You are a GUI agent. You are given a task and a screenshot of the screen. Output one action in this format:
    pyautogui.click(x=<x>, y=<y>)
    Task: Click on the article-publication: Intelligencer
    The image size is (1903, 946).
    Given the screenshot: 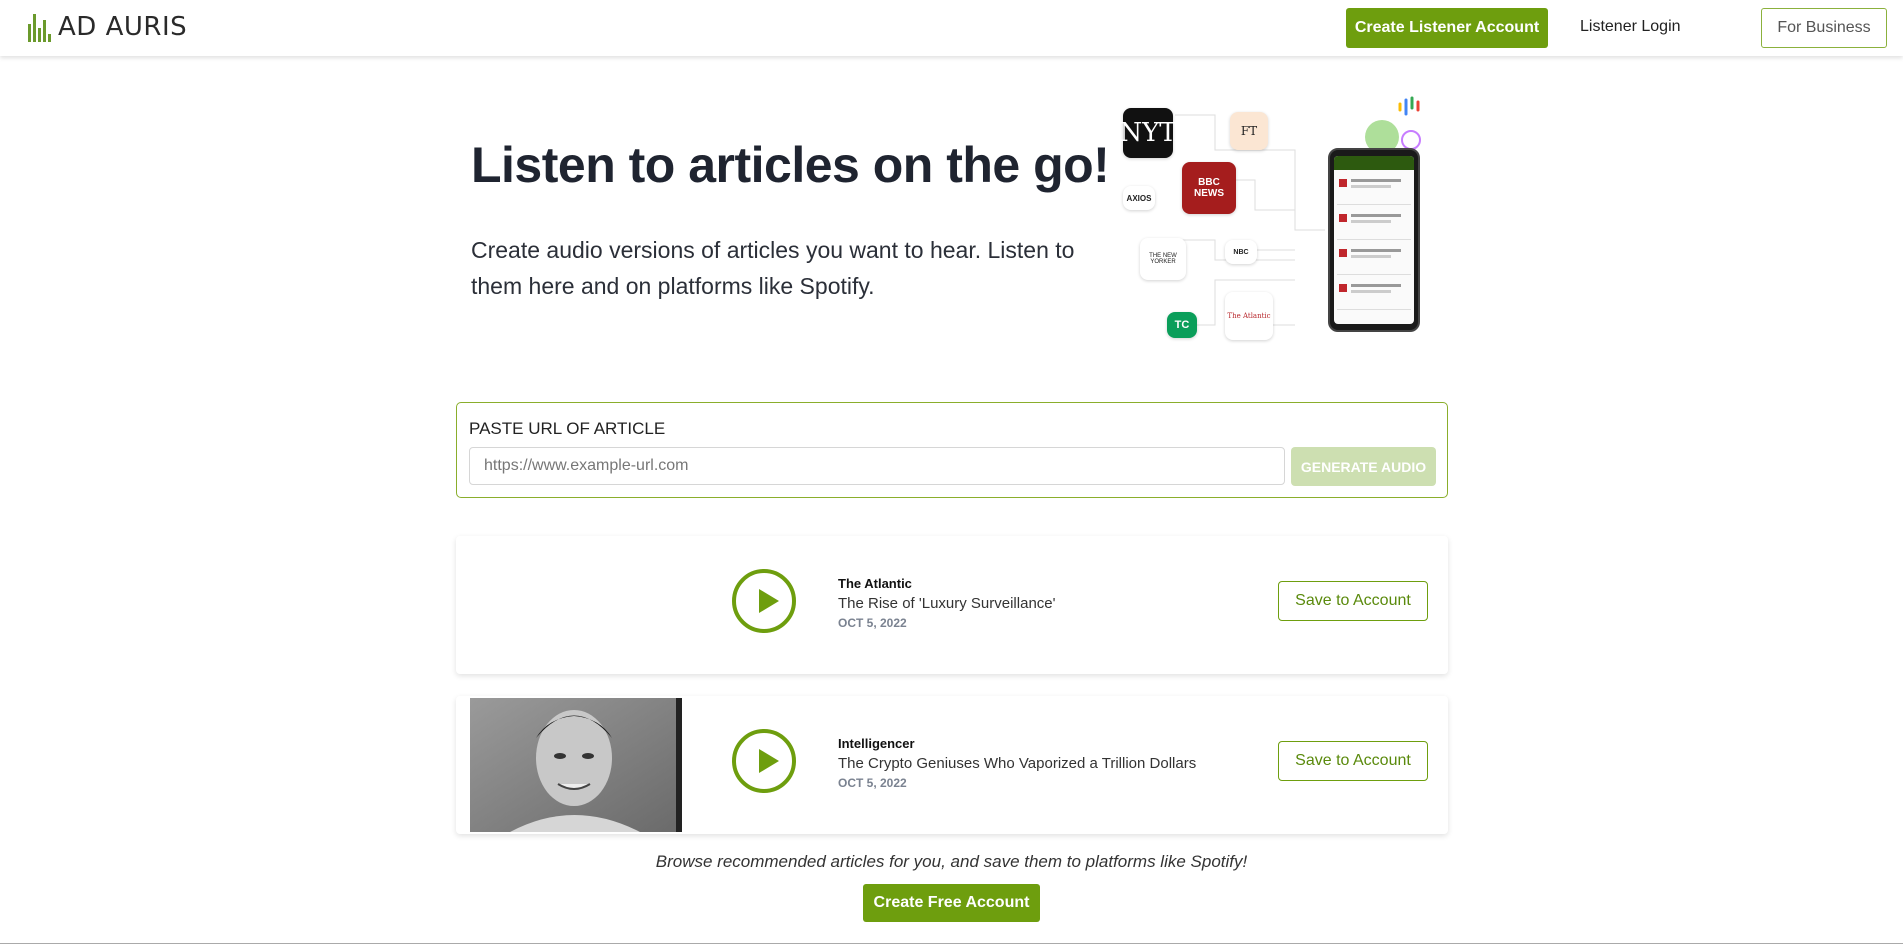 What is the action you would take?
    pyautogui.click(x=876, y=743)
    